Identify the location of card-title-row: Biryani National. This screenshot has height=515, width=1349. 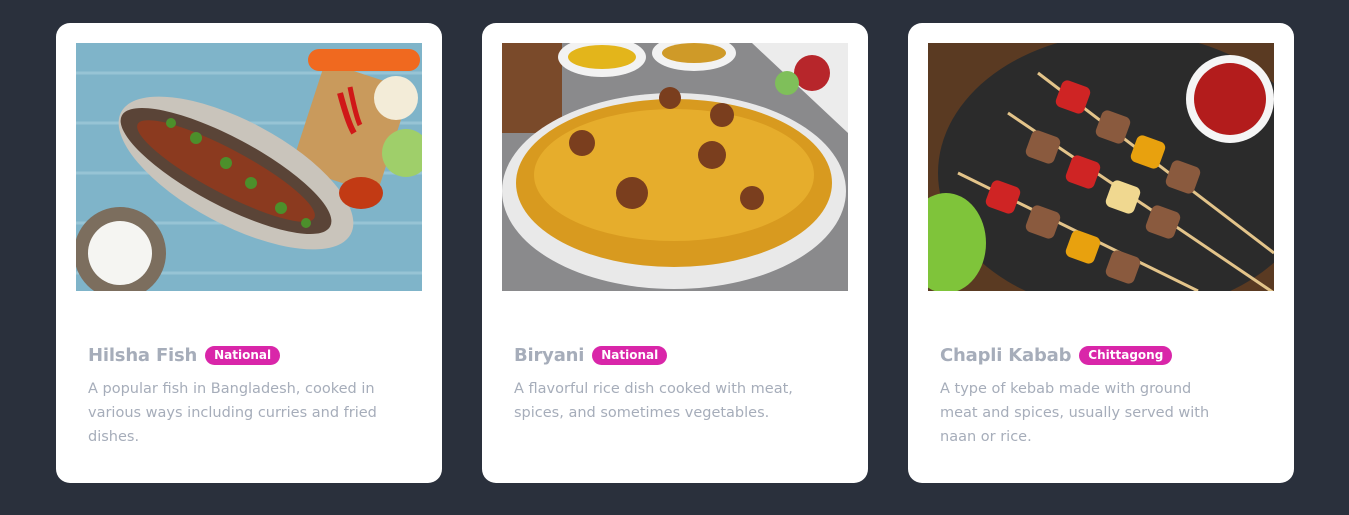
(675, 355).